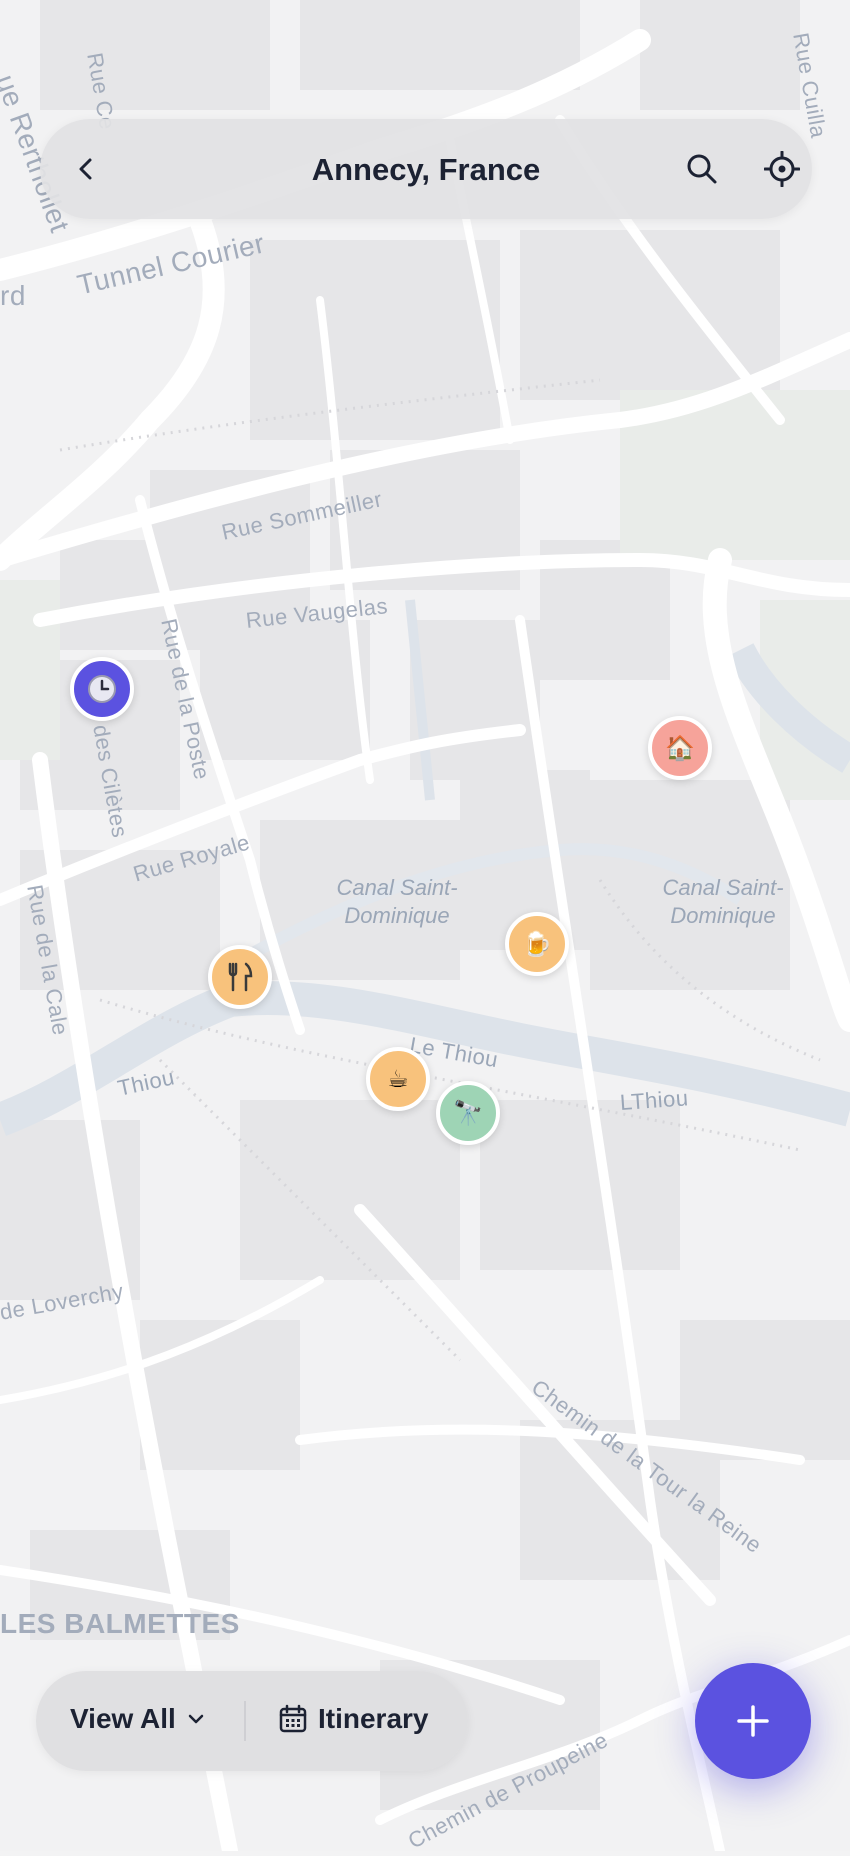 The width and height of the screenshot is (850, 1856). I want to click on area-label: LES BALMETTES, so click(120, 1623).